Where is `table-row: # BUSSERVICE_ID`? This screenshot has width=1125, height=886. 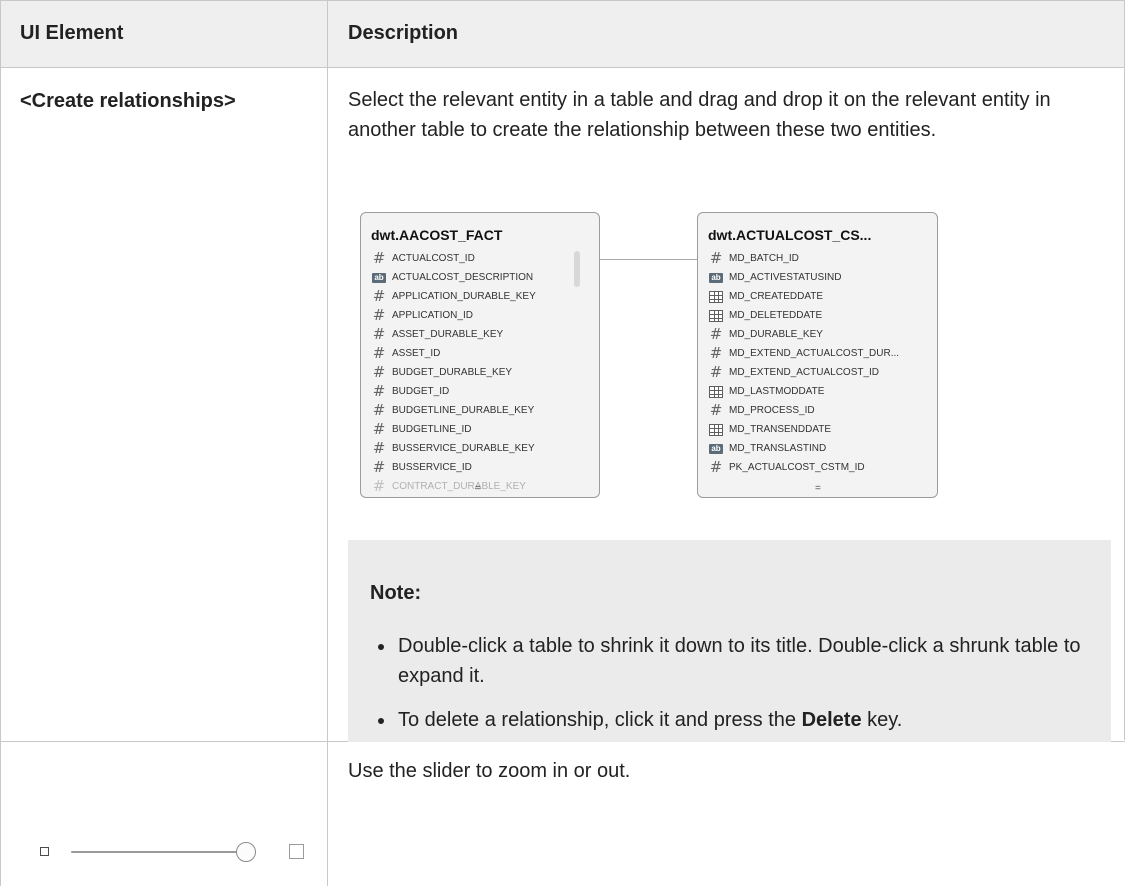 table-row: # BUSSERVICE_ID is located at coordinates (453, 467).